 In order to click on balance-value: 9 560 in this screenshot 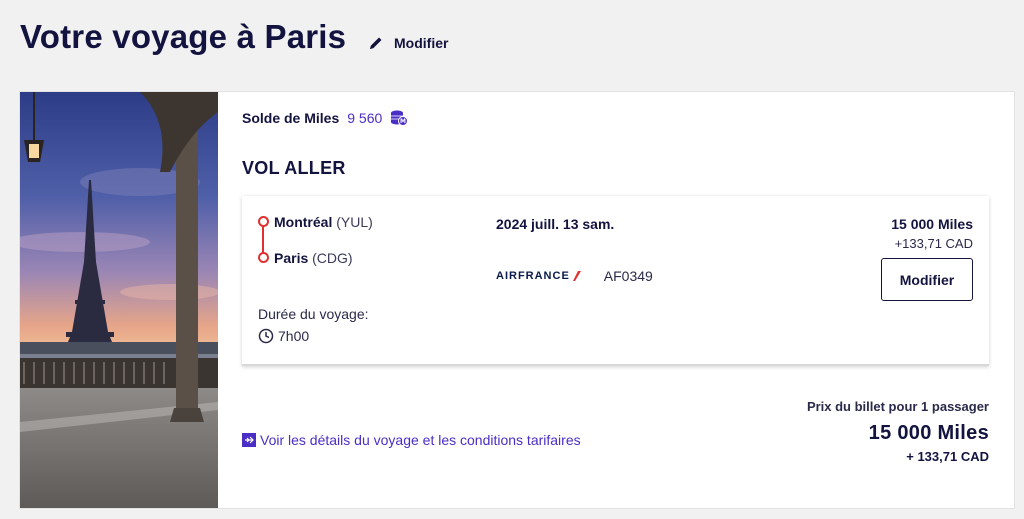, I will do `click(365, 118)`.